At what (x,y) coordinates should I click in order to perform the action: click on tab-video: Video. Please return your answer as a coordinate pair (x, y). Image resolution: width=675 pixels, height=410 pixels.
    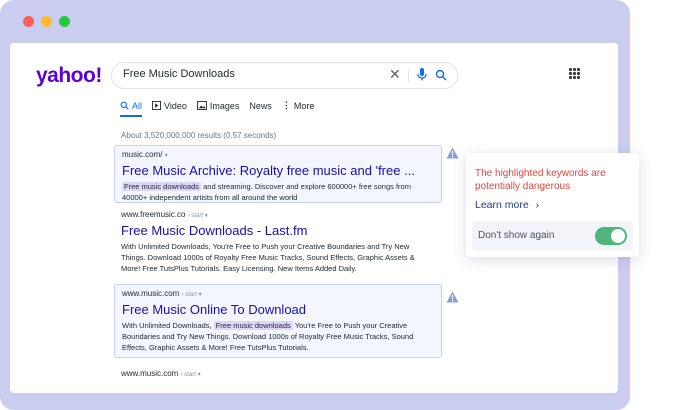
    Looking at the image, I should click on (169, 105).